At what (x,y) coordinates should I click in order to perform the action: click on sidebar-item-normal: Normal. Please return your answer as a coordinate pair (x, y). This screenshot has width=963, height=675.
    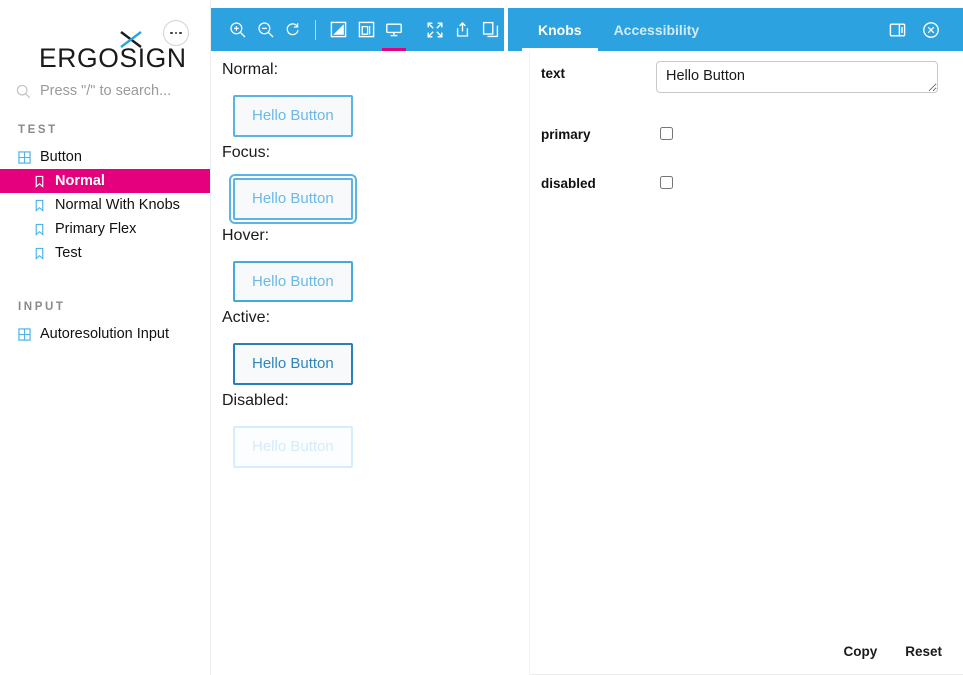
    Looking at the image, I should click on (105, 181).